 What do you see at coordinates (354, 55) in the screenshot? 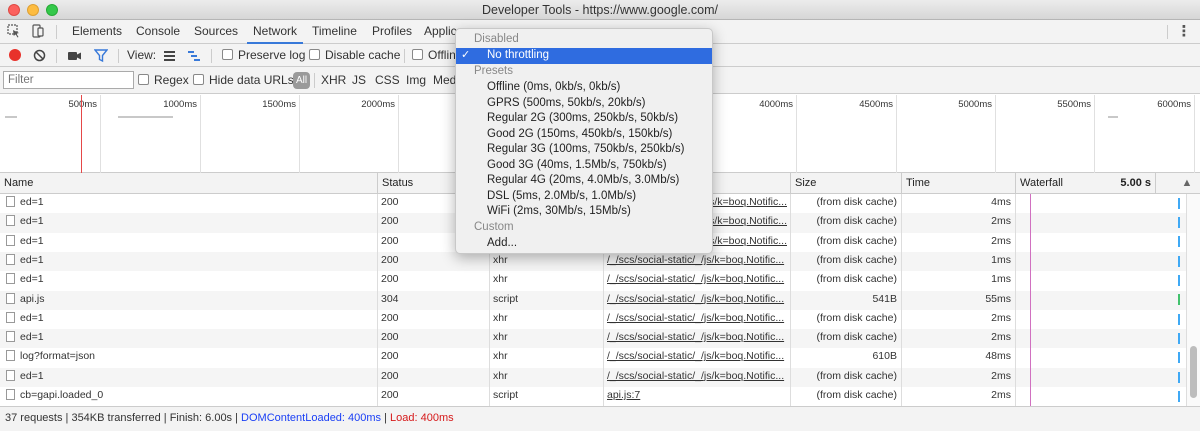
I see `disable-cache-checkbox: Disable cache` at bounding box center [354, 55].